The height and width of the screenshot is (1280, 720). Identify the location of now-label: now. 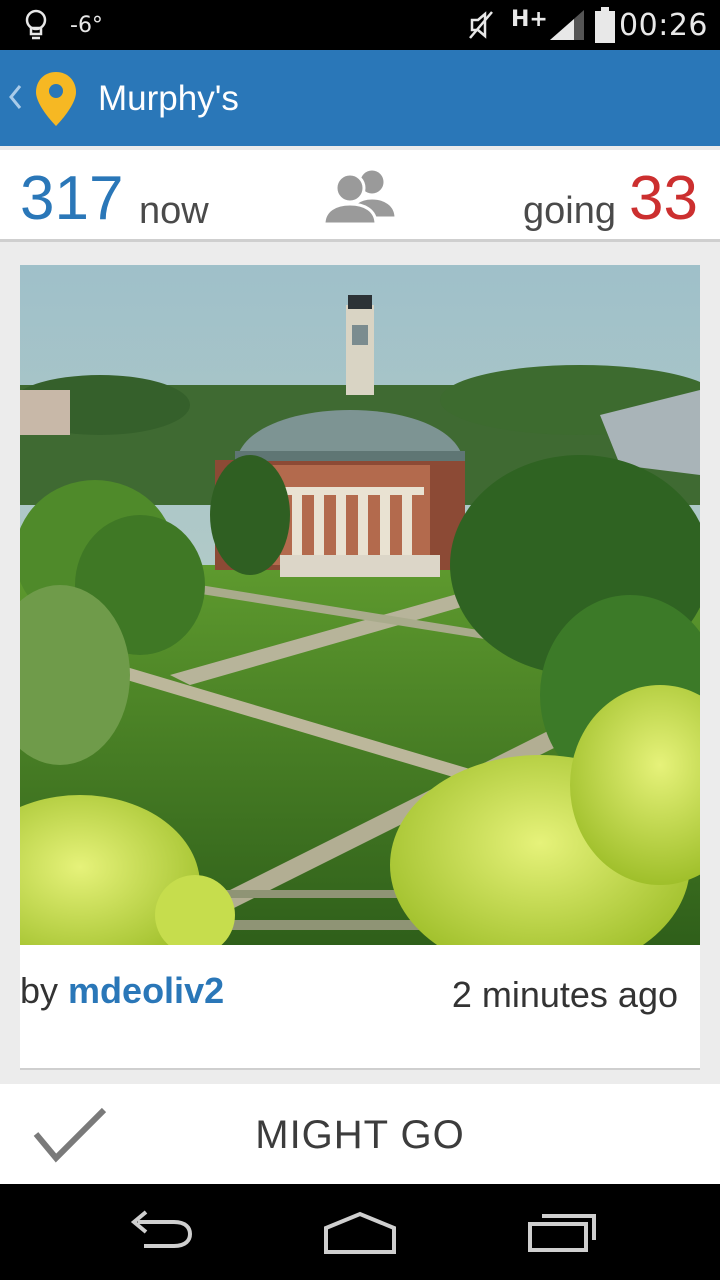
(174, 211).